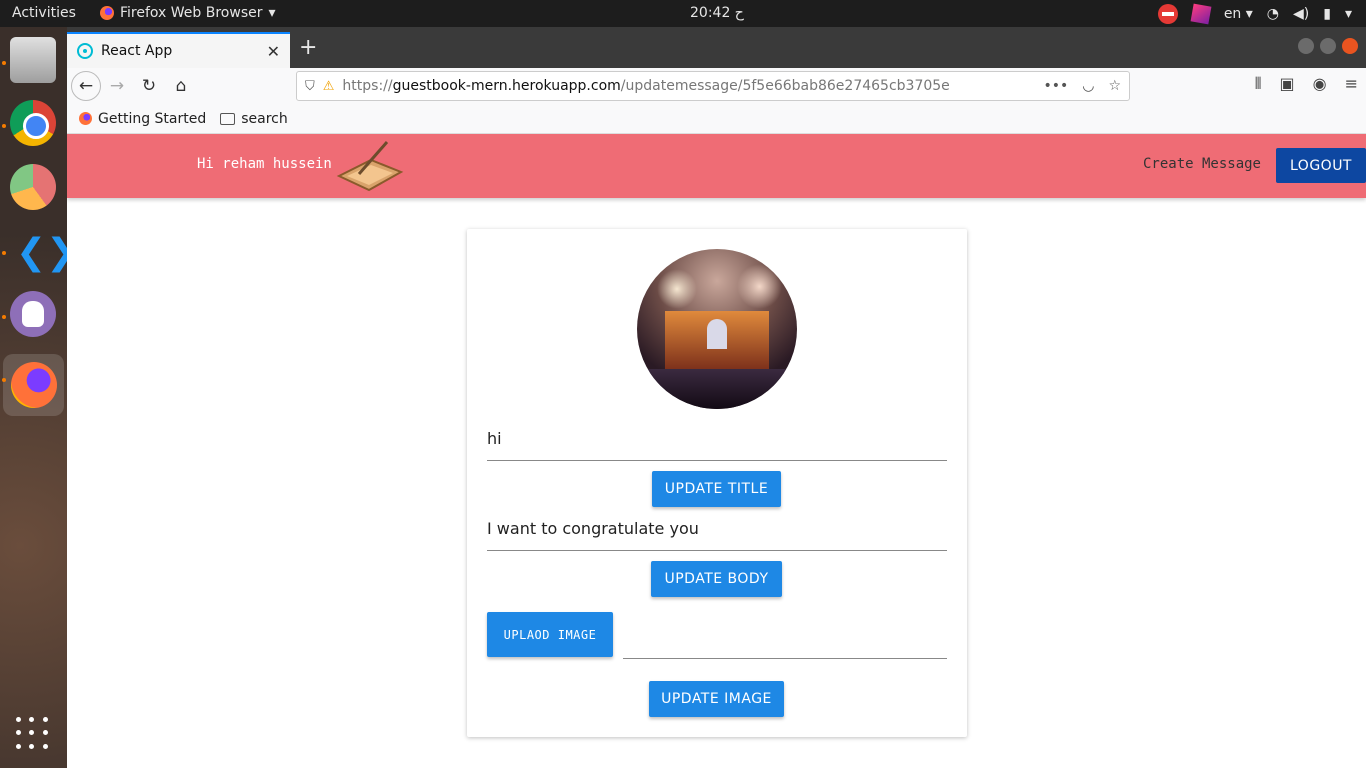  Describe the element at coordinates (1055, 86) in the screenshot. I see `page-actions-icon: •••` at that location.